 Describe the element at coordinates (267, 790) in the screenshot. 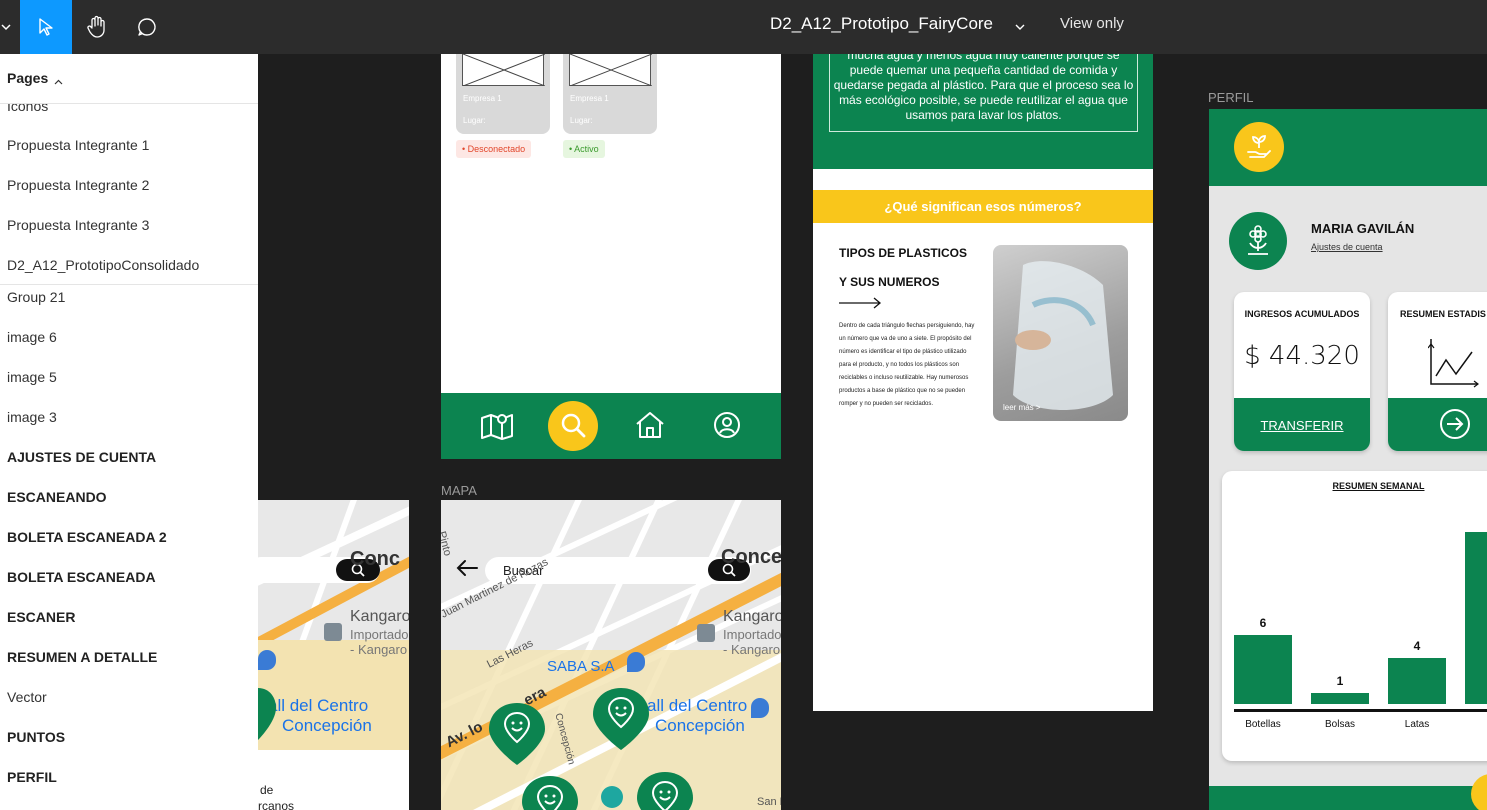

I see `map-snippet-text: de` at that location.